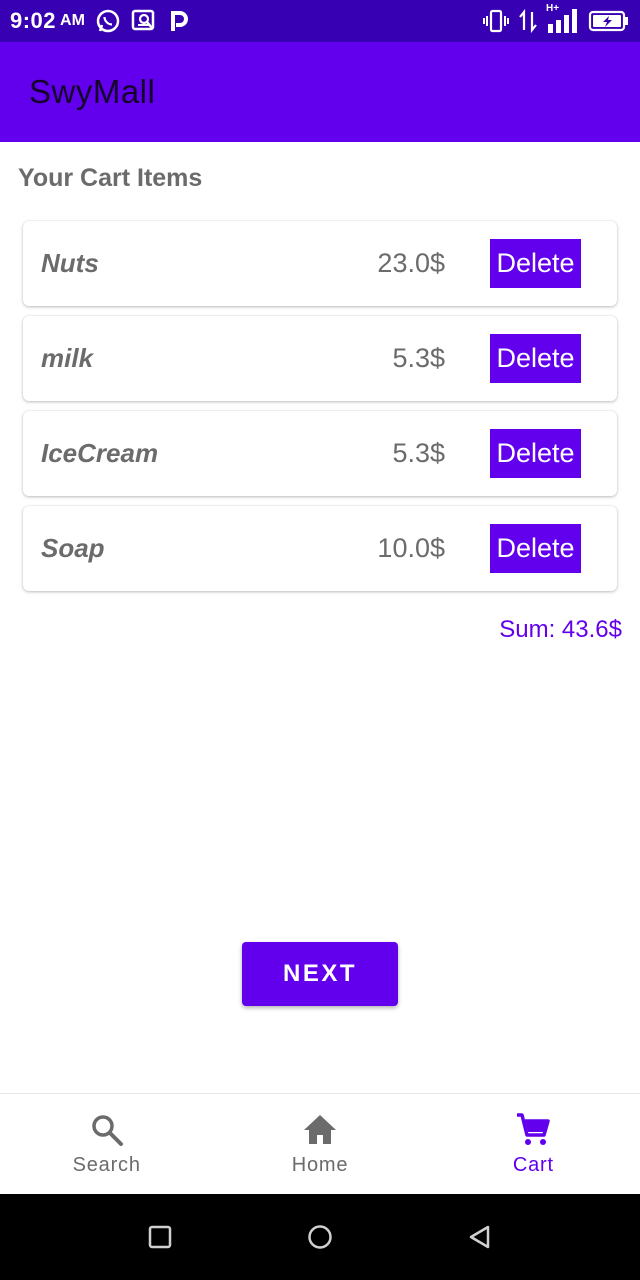 Image resolution: width=640 pixels, height=1280 pixels. Describe the element at coordinates (609, 21) in the screenshot. I see `battery-charging-icon` at that location.